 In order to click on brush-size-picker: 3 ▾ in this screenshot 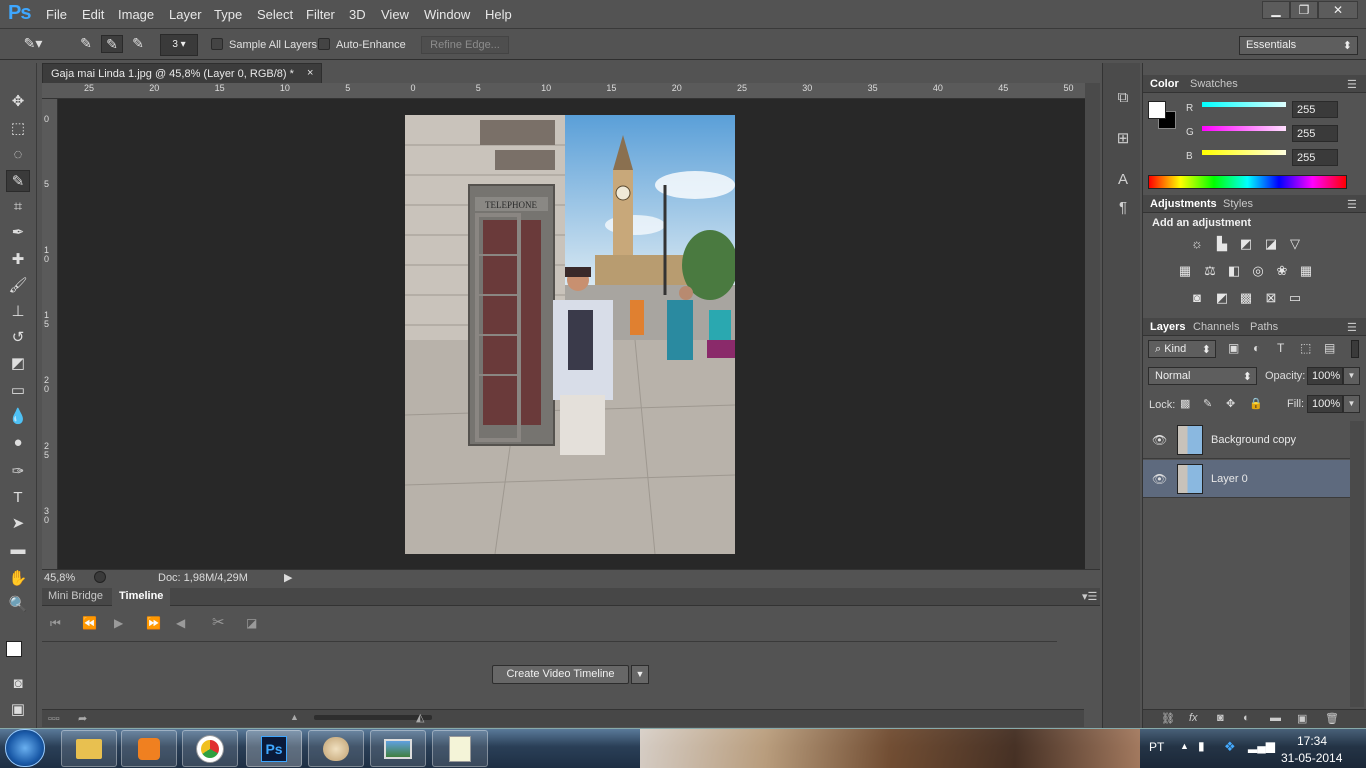, I will do `click(179, 45)`.